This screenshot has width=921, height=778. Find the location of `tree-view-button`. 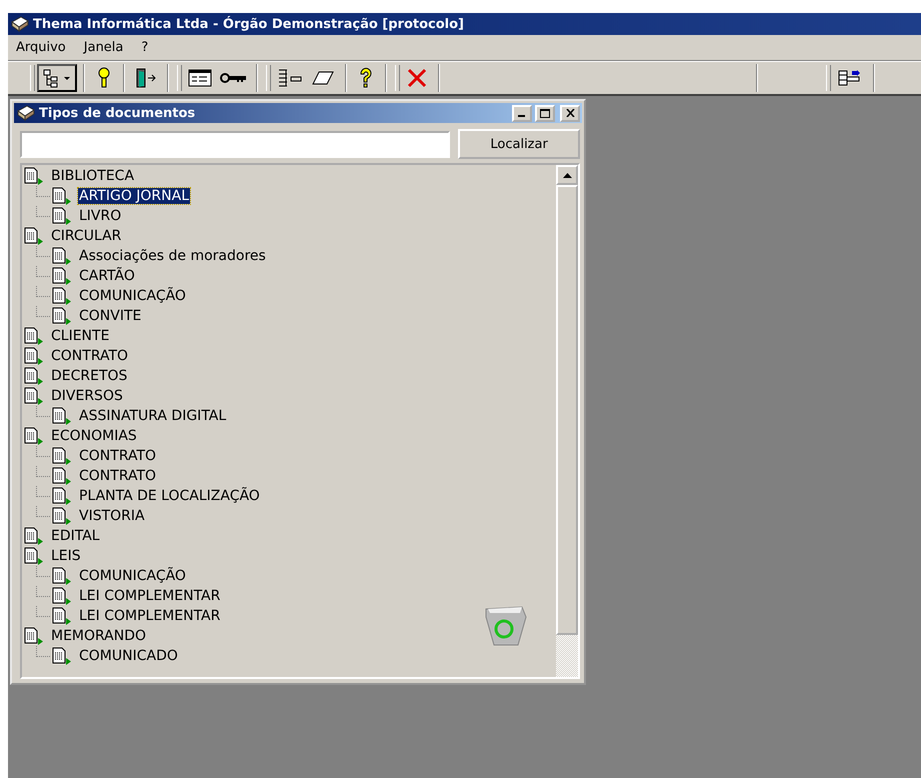

tree-view-button is located at coordinates (57, 78).